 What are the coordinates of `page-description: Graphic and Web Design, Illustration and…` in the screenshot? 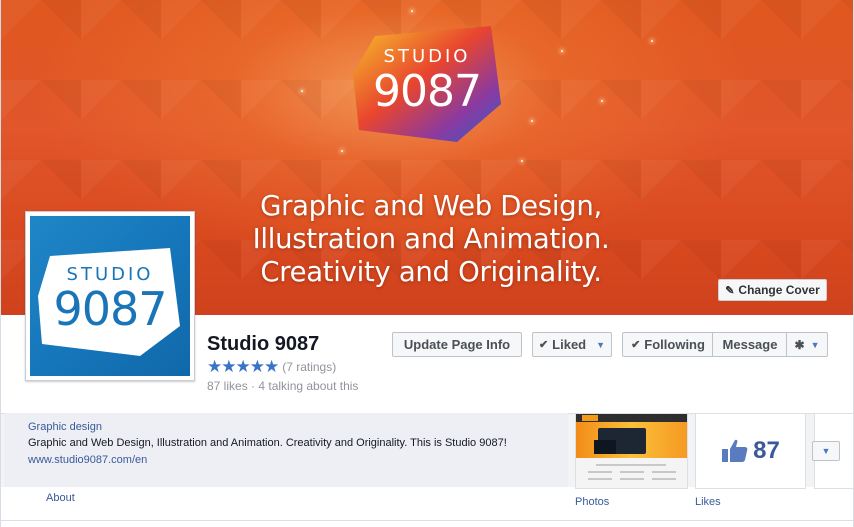 It's located at (267, 443).